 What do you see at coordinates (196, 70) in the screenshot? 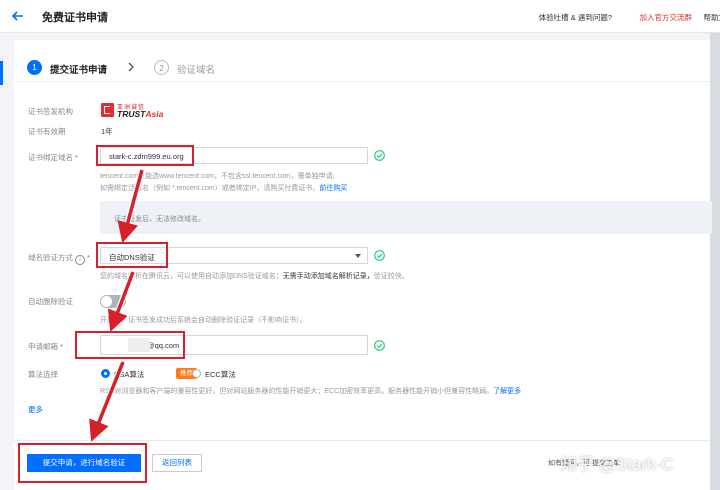
I see `step-2-label: 验证域名` at bounding box center [196, 70].